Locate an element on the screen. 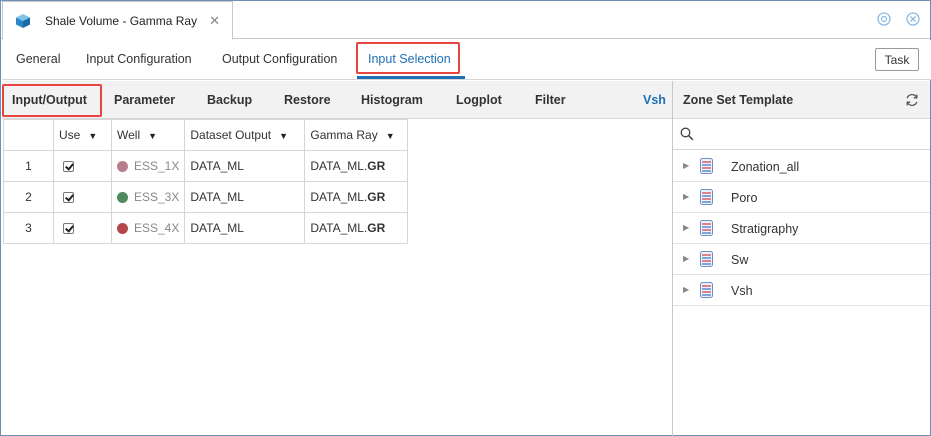 The height and width of the screenshot is (436, 931). document-tab-strip: Shale Volume - Gamma Ray ✕ is located at coordinates (465, 20).